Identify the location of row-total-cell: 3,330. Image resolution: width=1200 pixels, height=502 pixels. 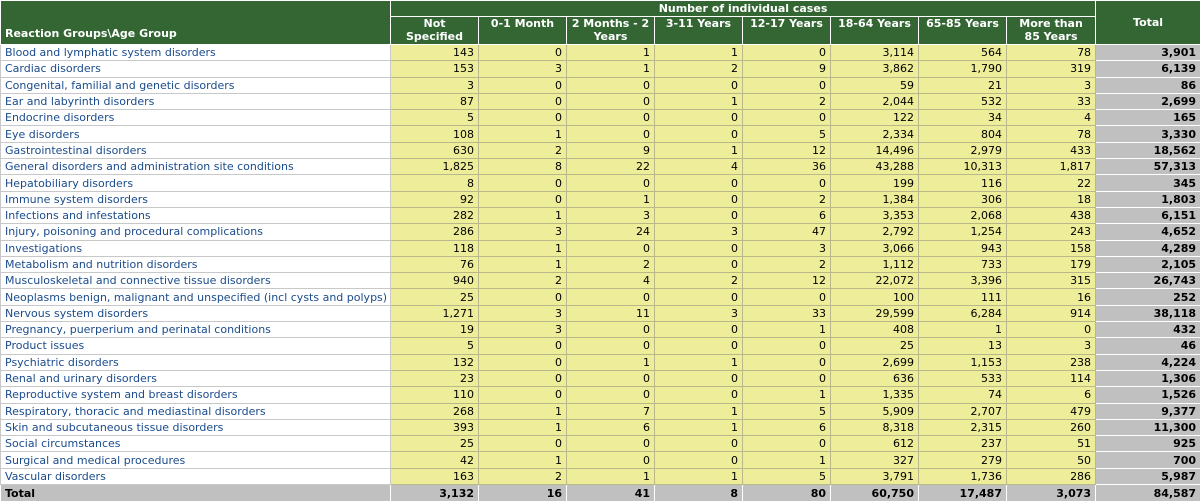
(1148, 134).